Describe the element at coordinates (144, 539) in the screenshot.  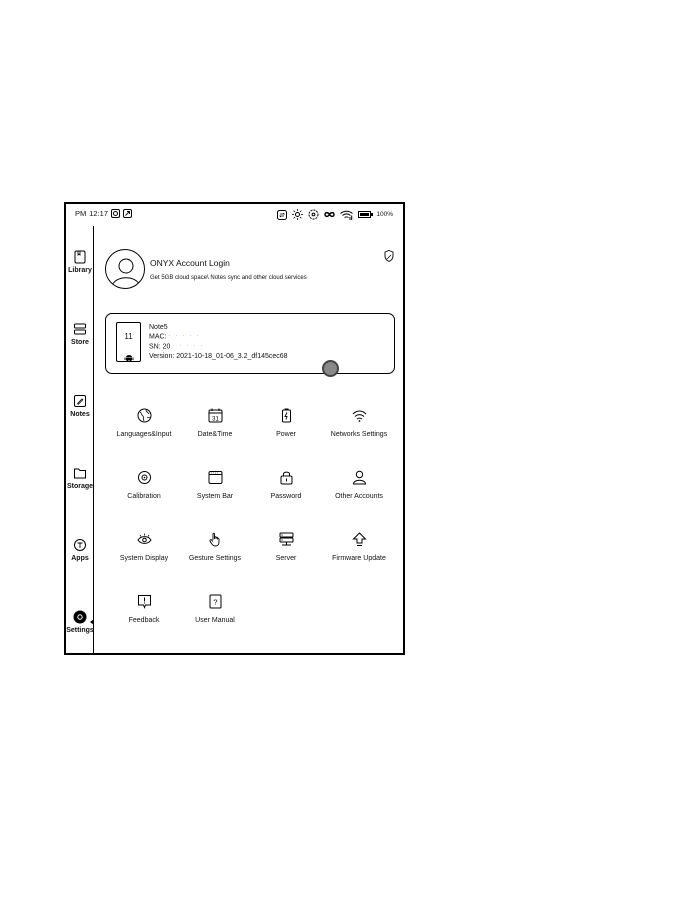
I see `eye-icon` at that location.